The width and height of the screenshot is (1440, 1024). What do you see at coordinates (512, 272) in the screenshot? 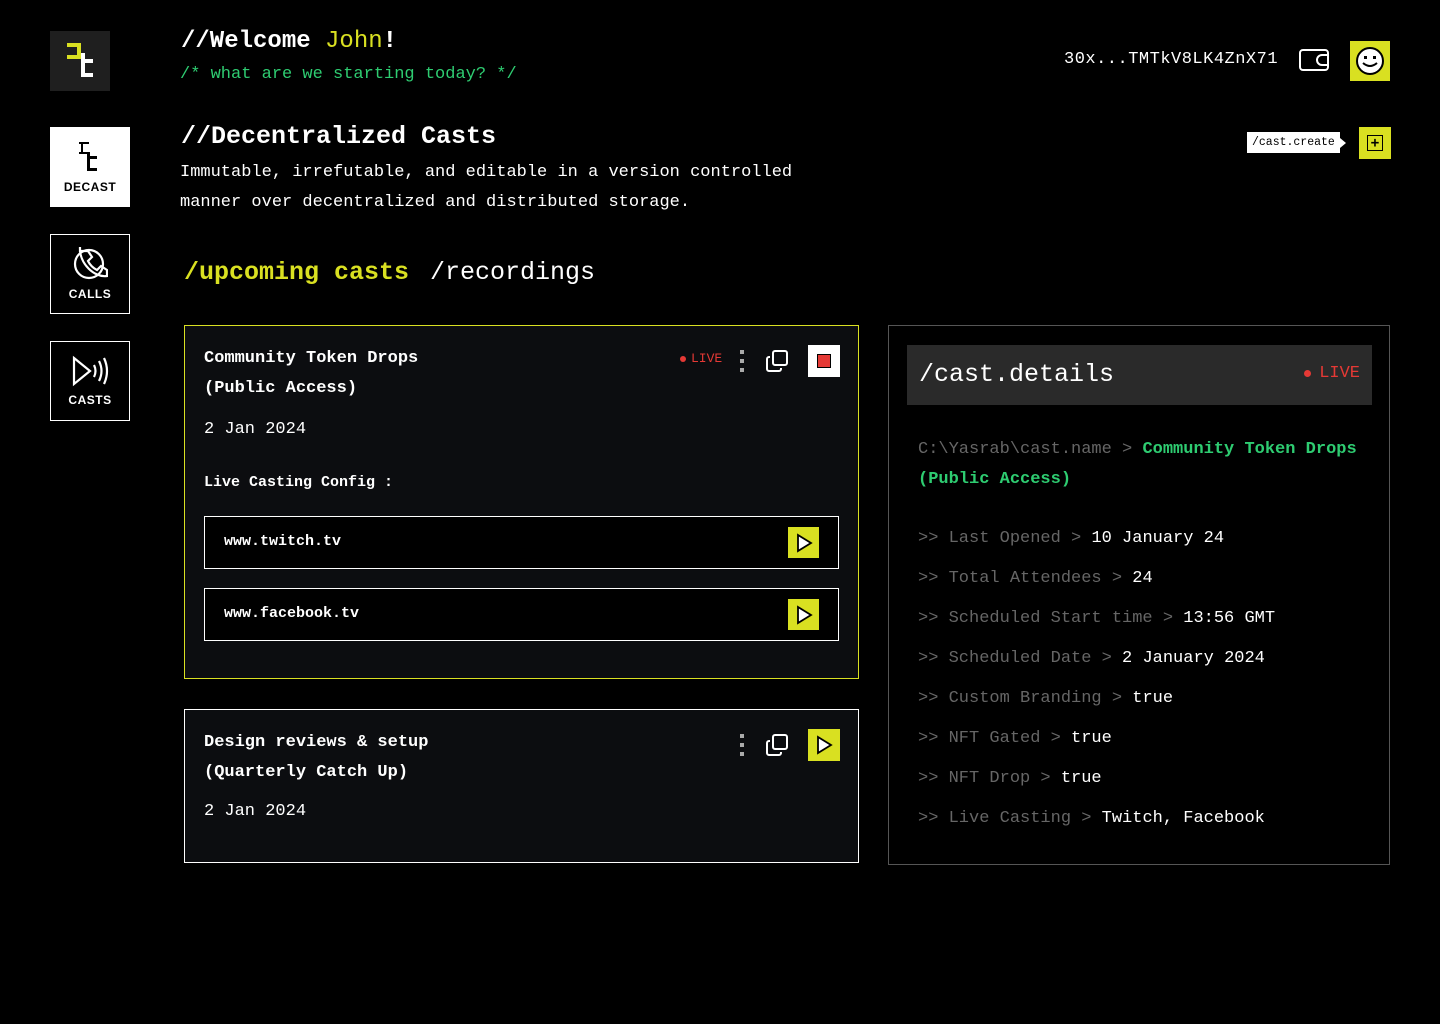
I see `tab-recordings: /recordings` at bounding box center [512, 272].